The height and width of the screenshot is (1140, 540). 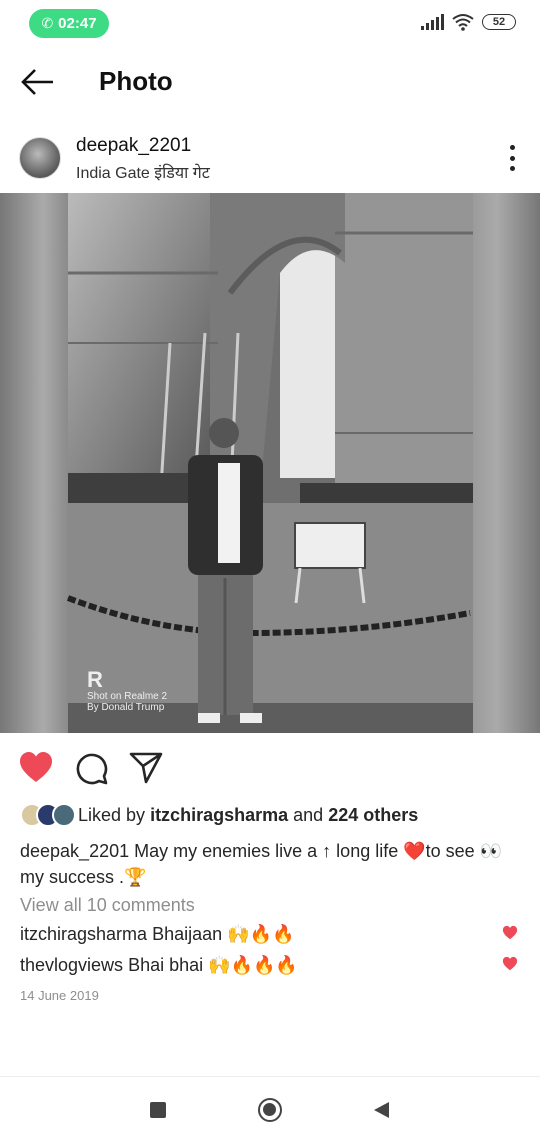 I want to click on comment-user: thevlogviews, so click(x=71, y=965).